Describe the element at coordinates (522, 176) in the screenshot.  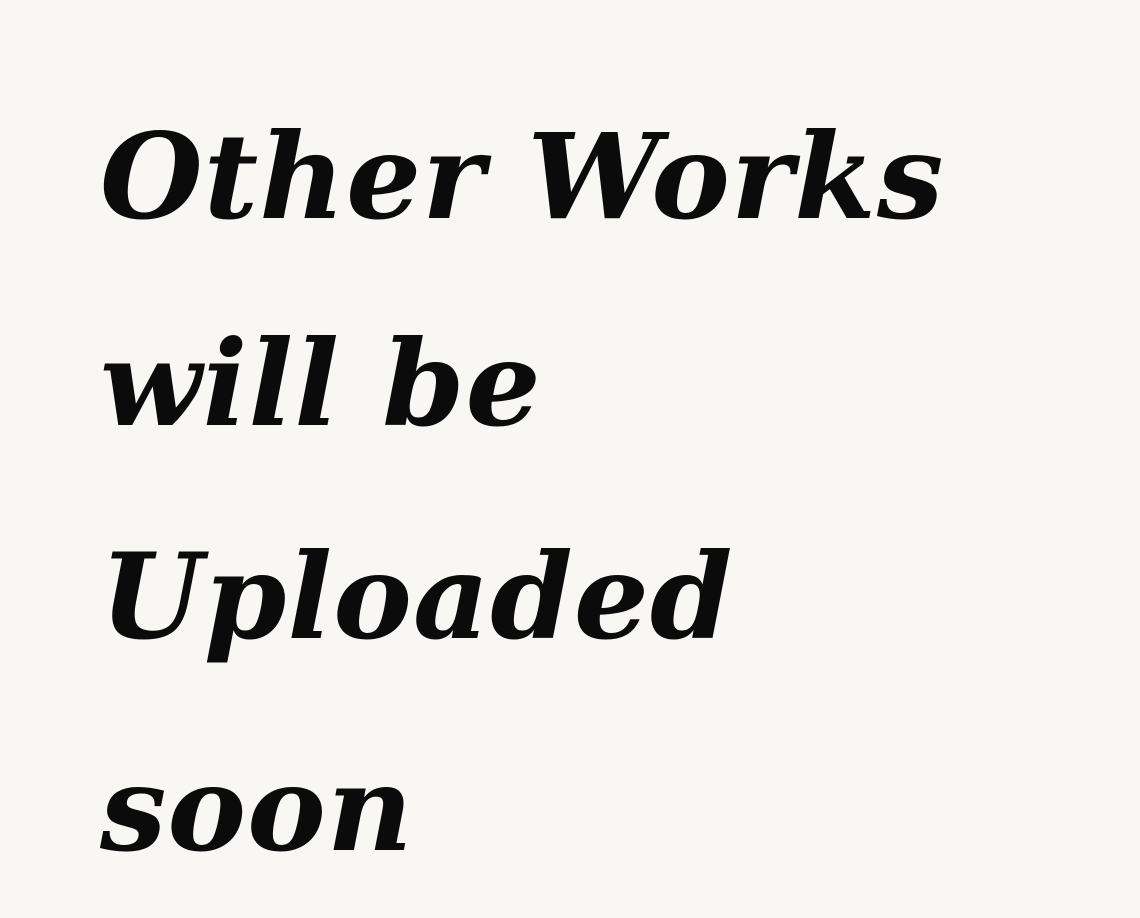
I see `note-line-1: Other Works` at that location.